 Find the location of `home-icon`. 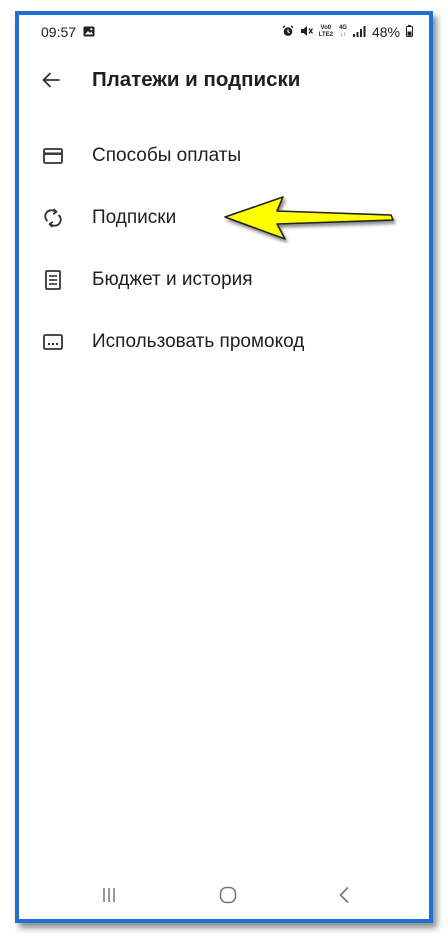

home-icon is located at coordinates (228, 895).